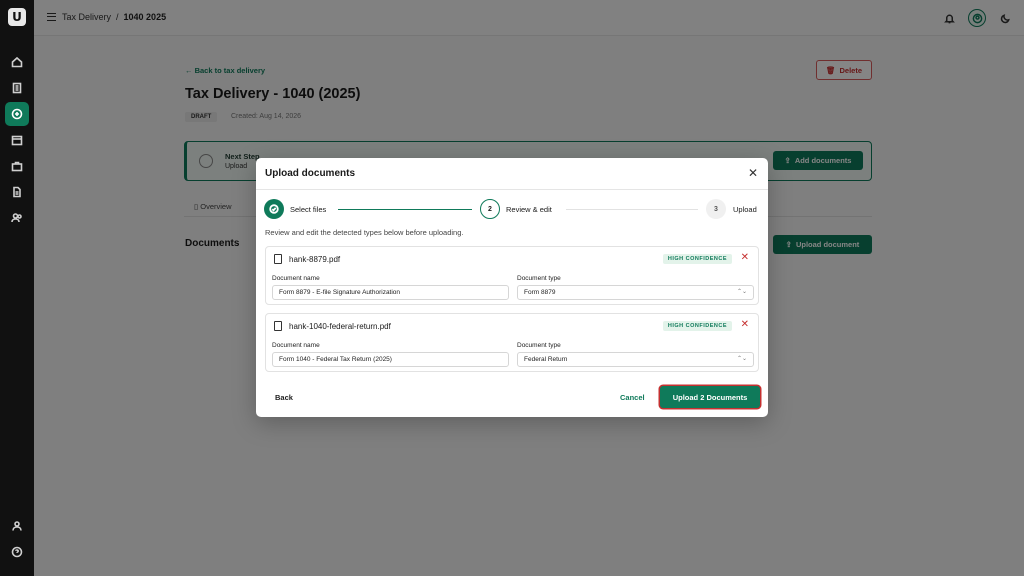 The image size is (1024, 576). What do you see at coordinates (310, 173) in the screenshot?
I see `dialog-title: Upload documents` at bounding box center [310, 173].